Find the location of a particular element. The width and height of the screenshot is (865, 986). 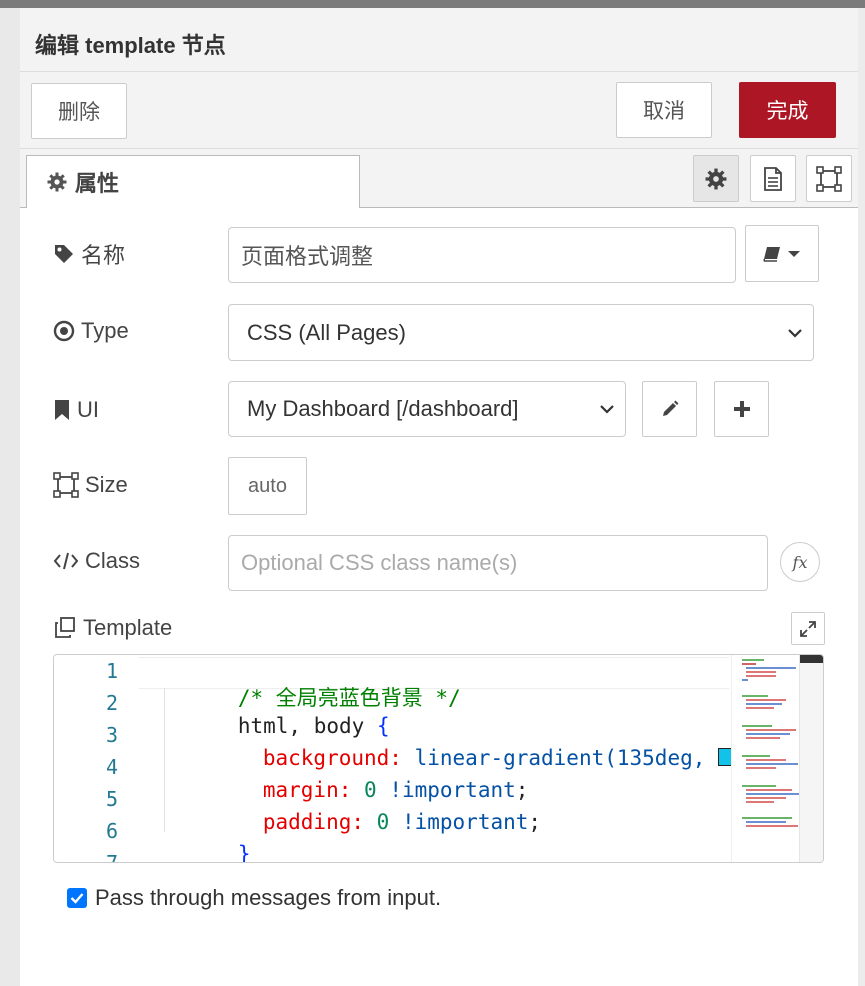

expand-icon is located at coordinates (808, 628).